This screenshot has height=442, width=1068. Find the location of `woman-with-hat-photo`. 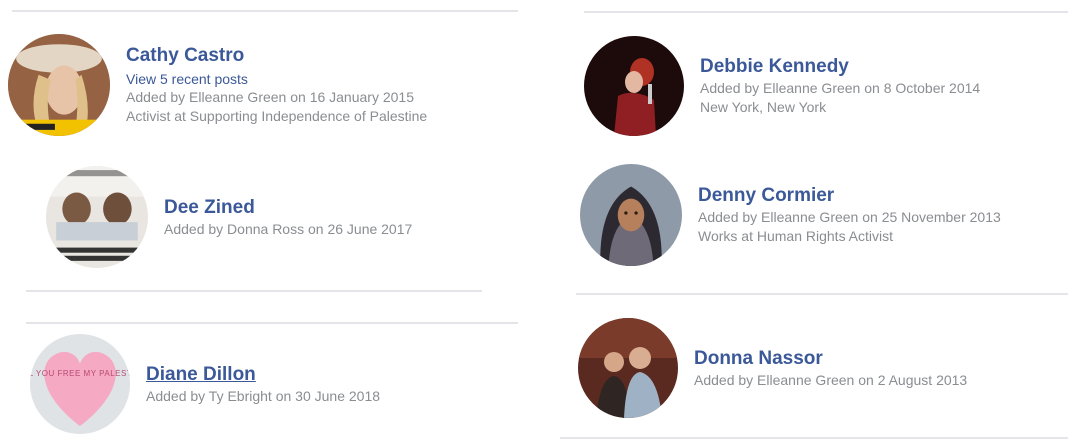

woman-with-hat-photo is located at coordinates (59, 85).